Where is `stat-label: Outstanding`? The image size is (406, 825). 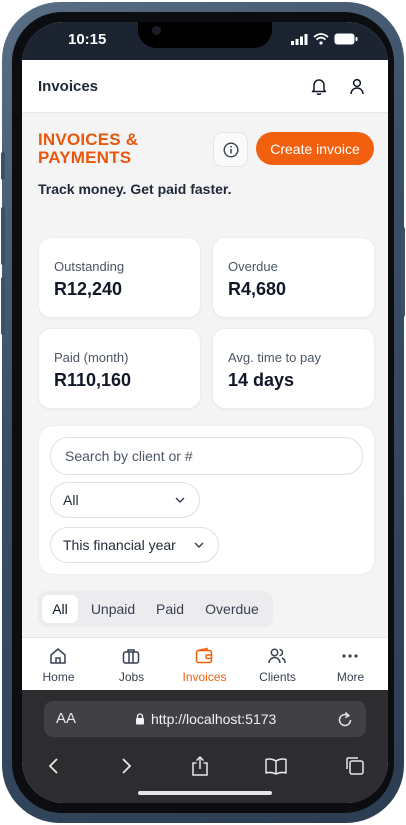 stat-label: Outstanding is located at coordinates (89, 266).